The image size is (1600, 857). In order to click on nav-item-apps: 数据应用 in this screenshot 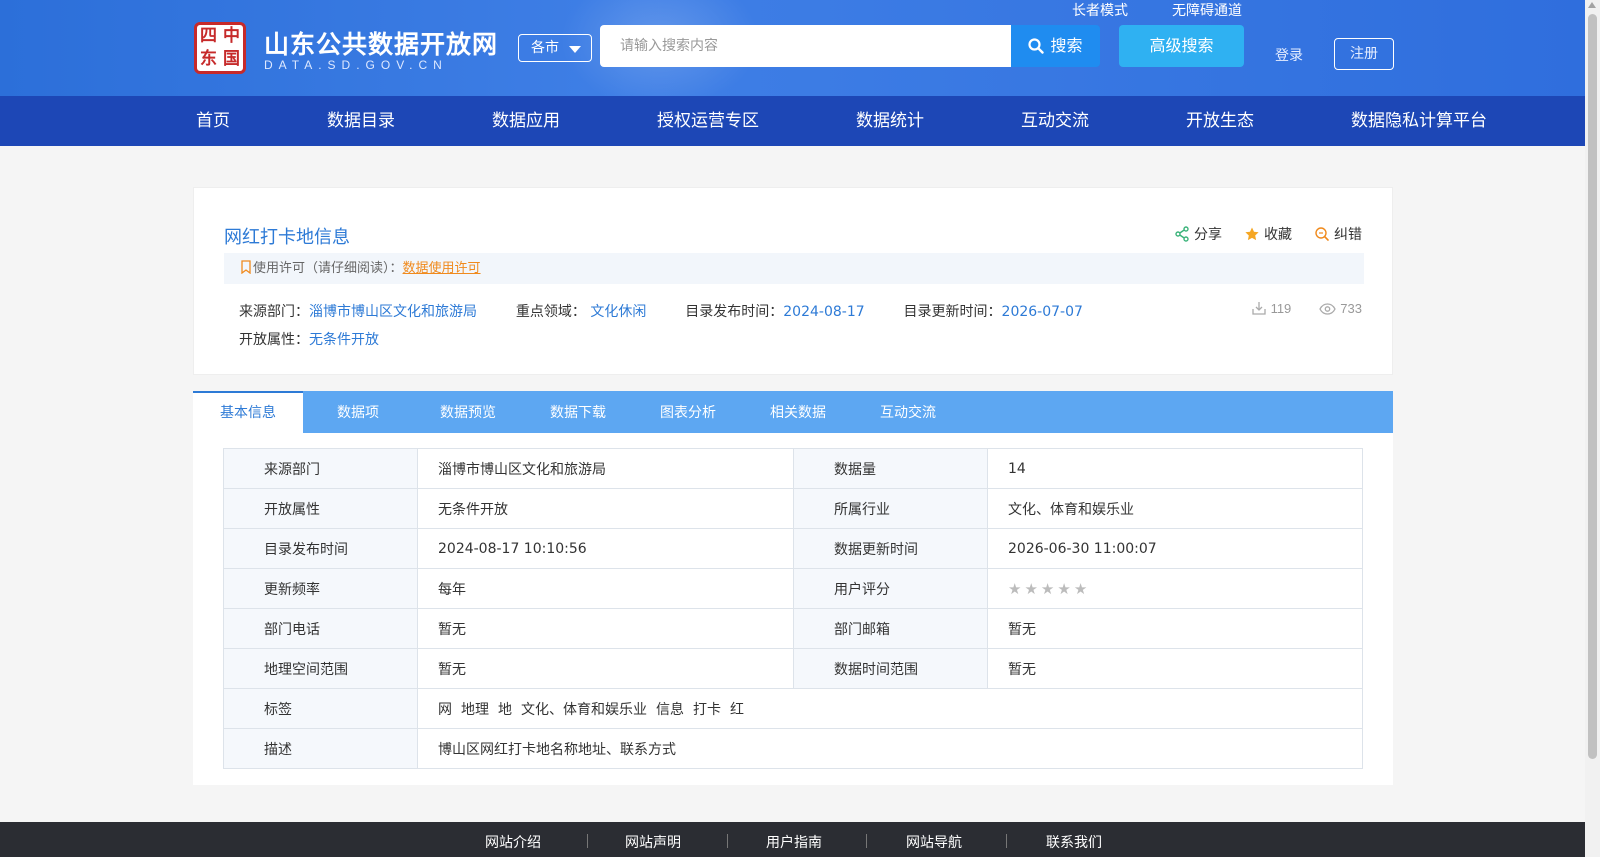, I will do `click(526, 121)`.